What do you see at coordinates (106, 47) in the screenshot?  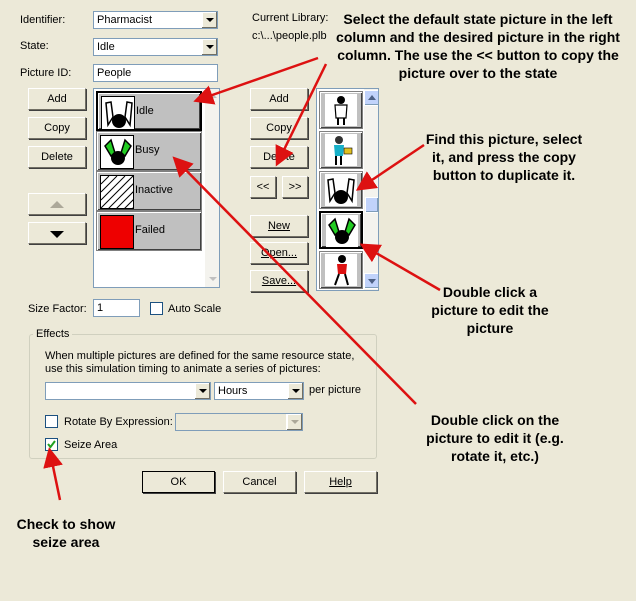 I see `state-value: Idle` at bounding box center [106, 47].